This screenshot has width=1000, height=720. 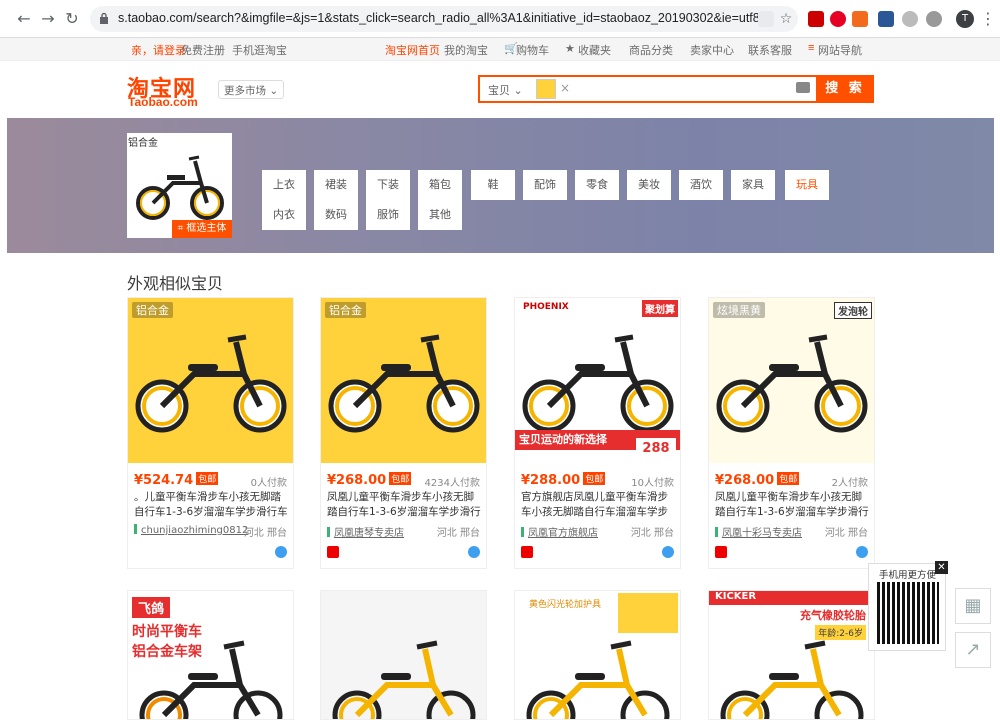 I want to click on tab-label: 鞋, so click(x=493, y=184).